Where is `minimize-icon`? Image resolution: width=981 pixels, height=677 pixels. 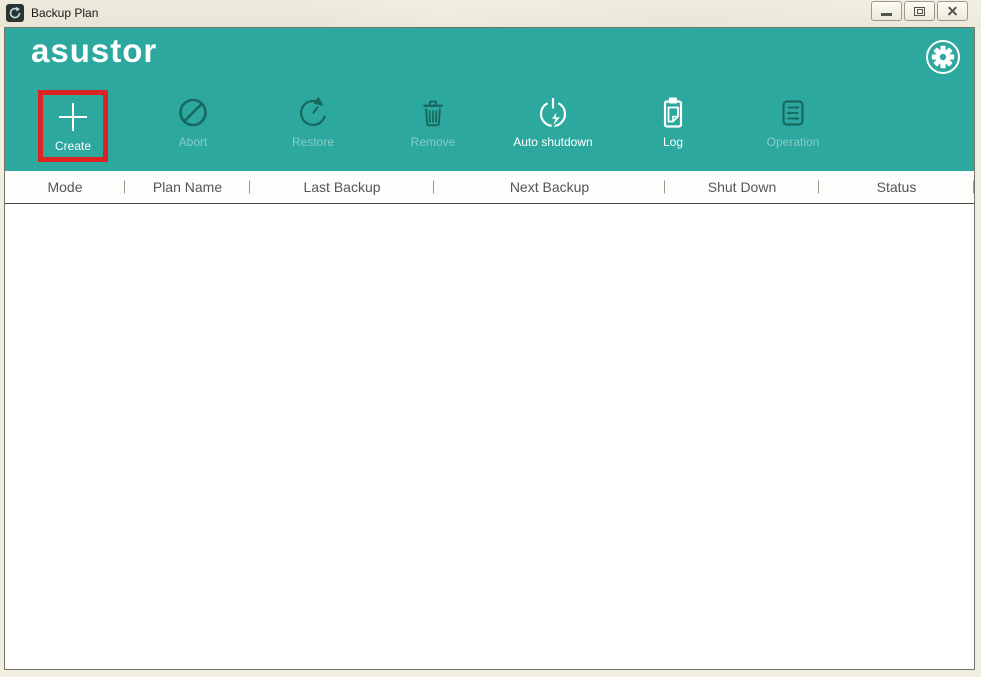
minimize-icon is located at coordinates (886, 14).